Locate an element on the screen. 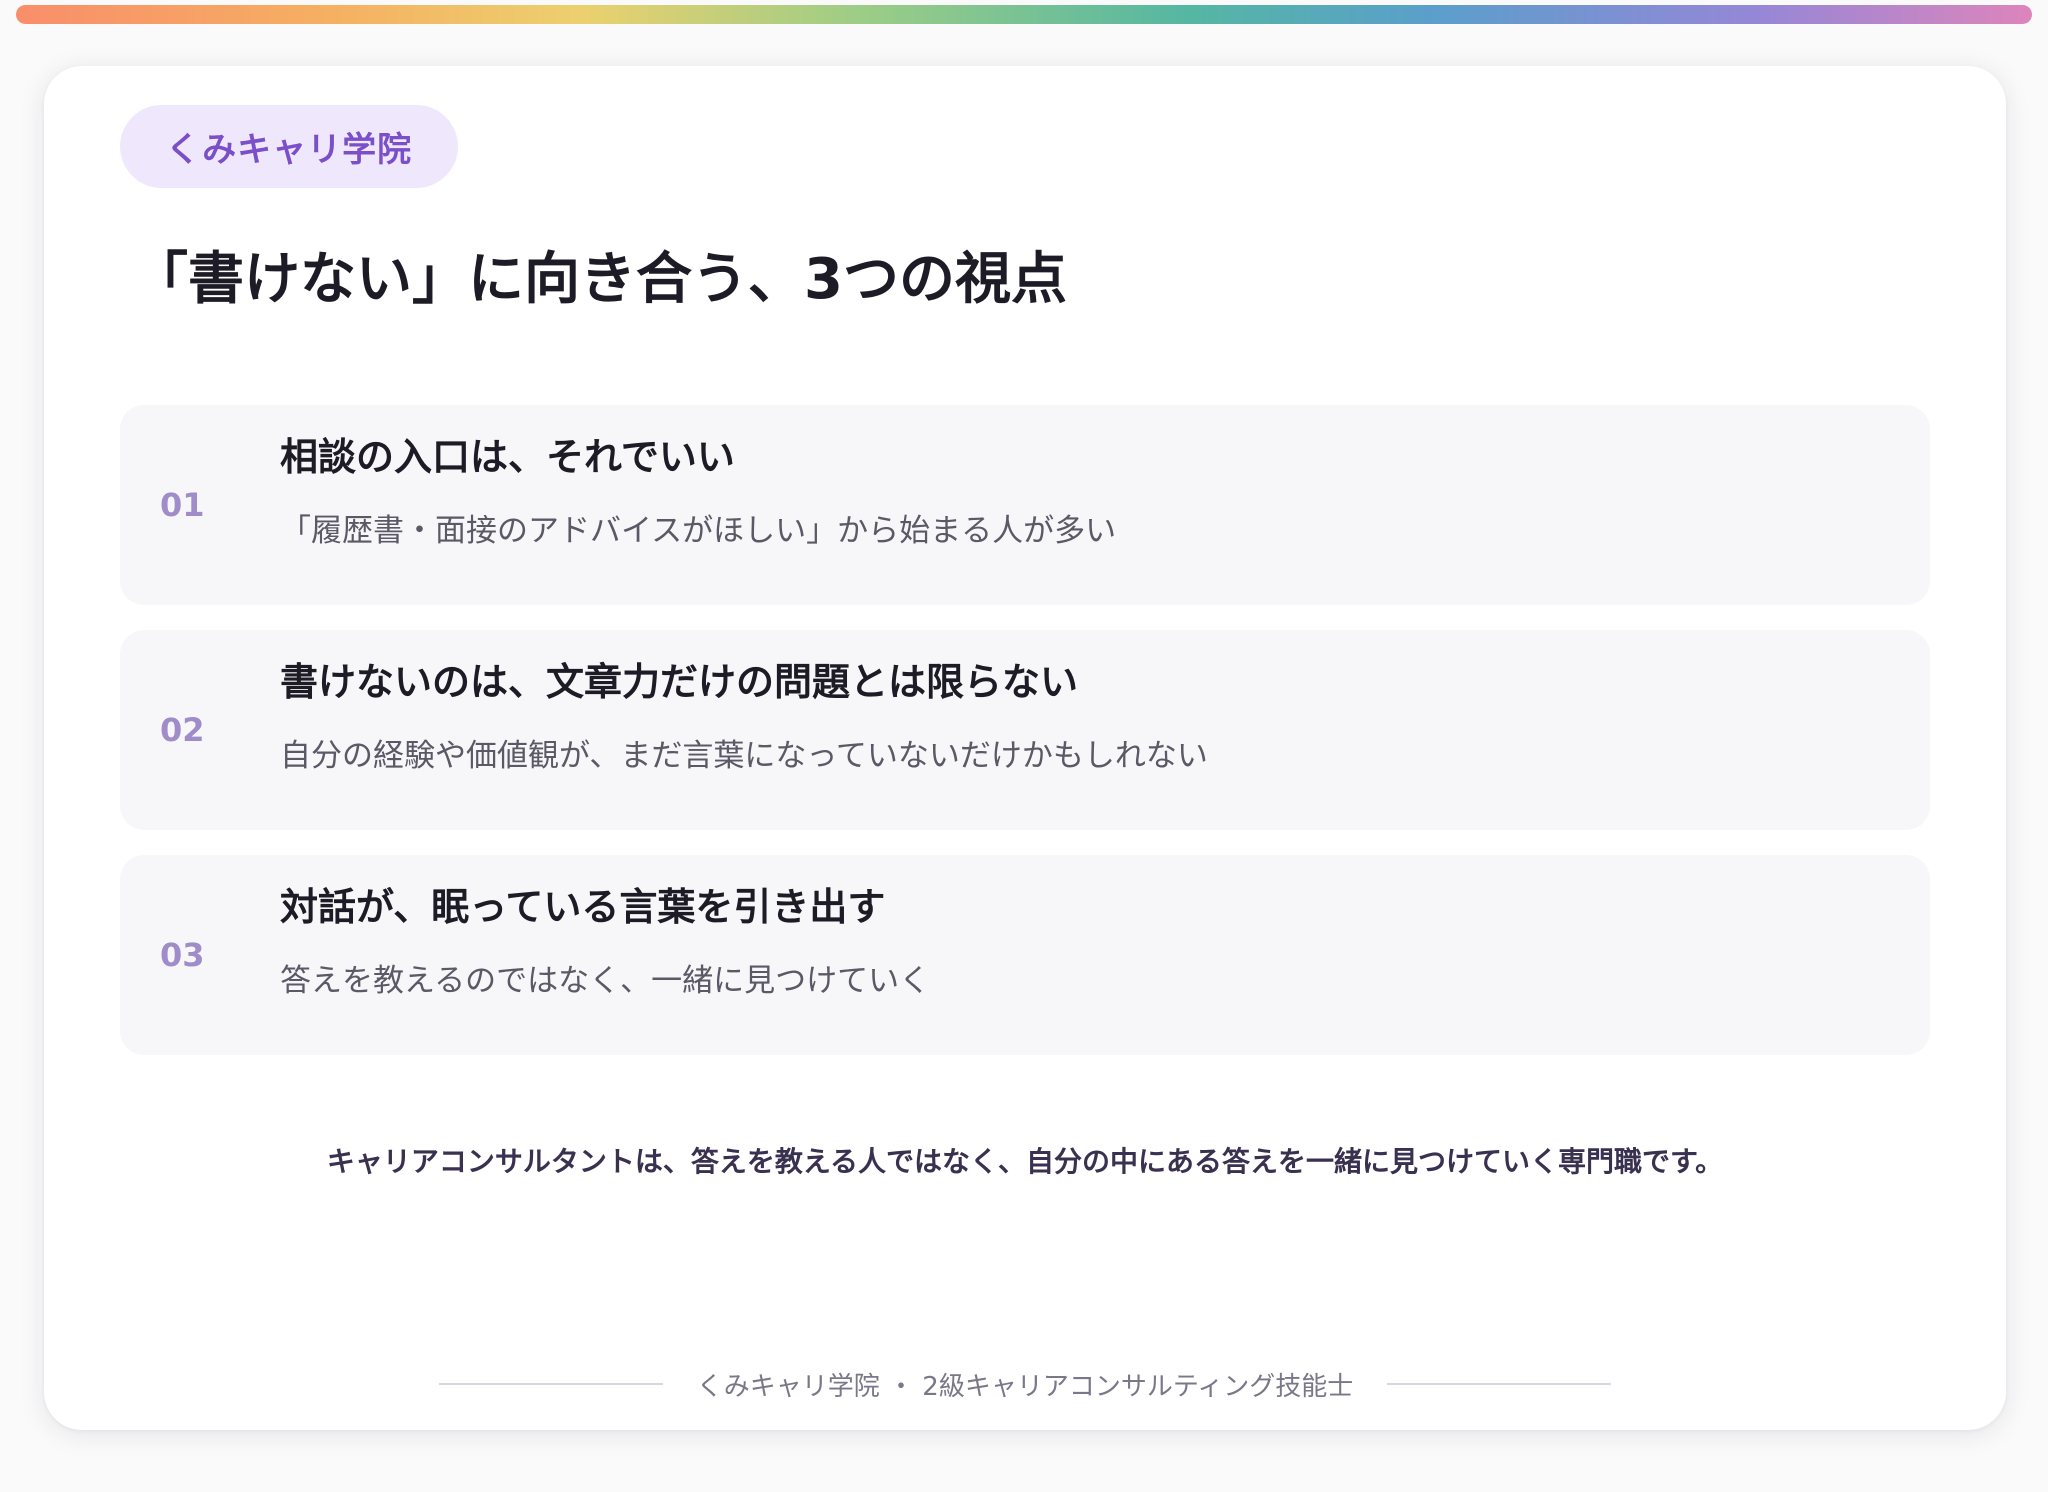 This screenshot has height=1492, width=2048. footer: くみキャリ学院 ・ 2級キャリアコンサルティング技能士 is located at coordinates (1025, 1384).